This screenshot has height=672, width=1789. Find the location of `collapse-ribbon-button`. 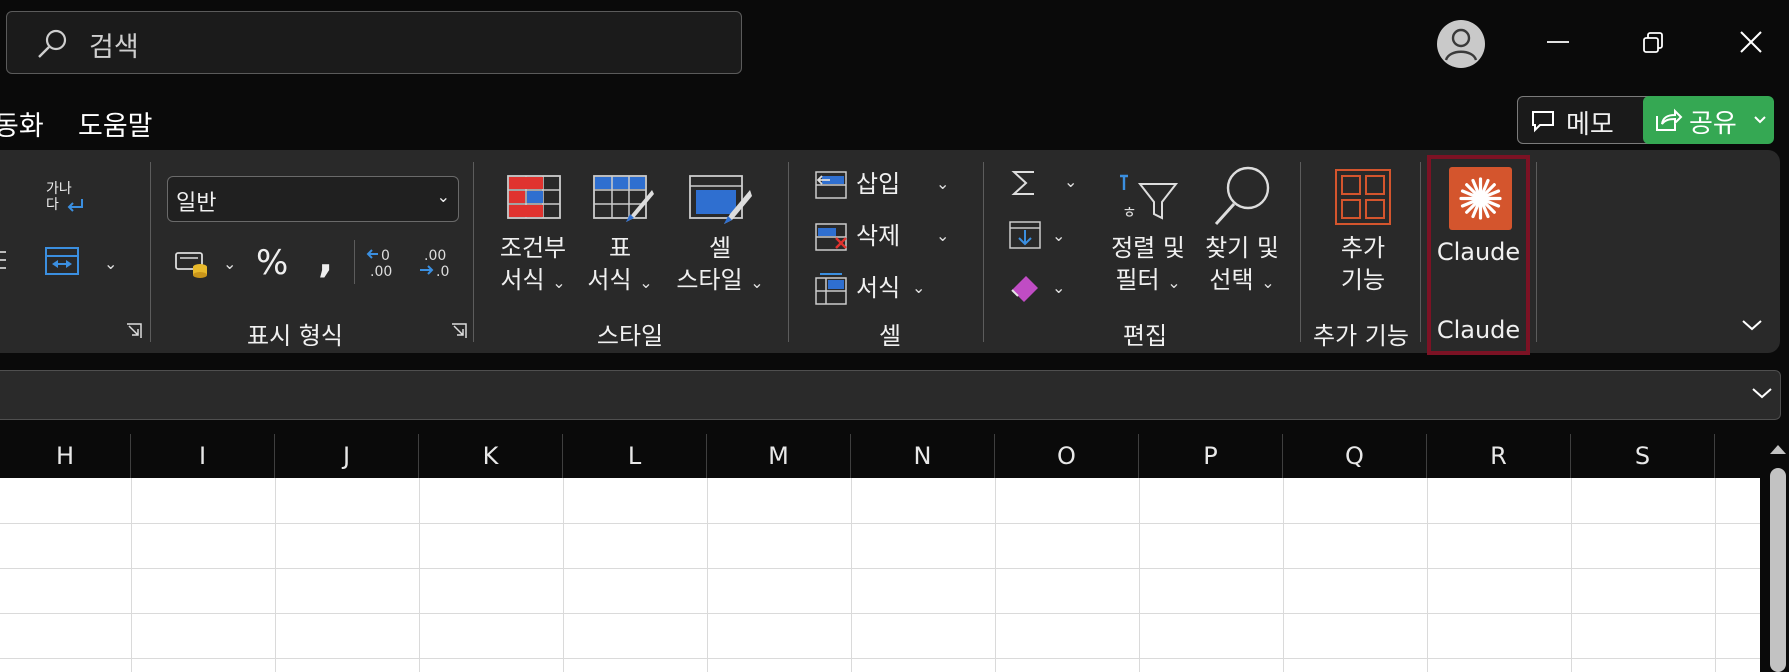

collapse-ribbon-button is located at coordinates (1752, 325).